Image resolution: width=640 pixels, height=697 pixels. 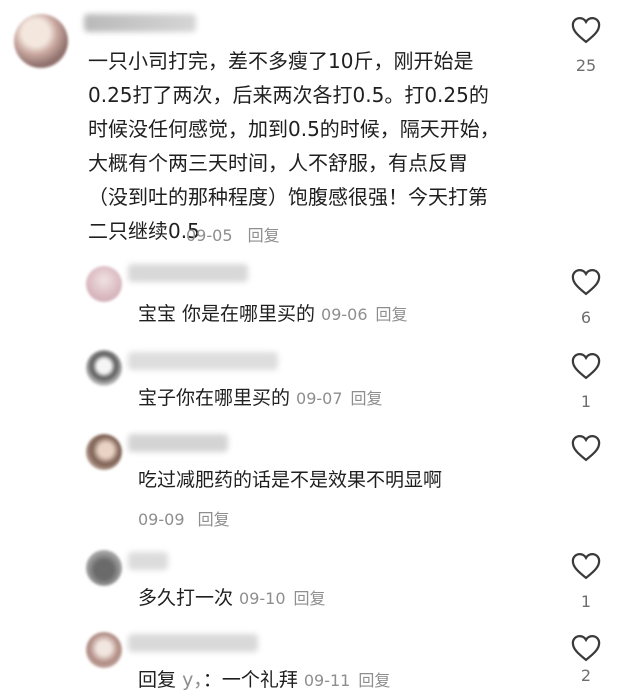 I want to click on reply-date: 09-07, so click(x=319, y=398).